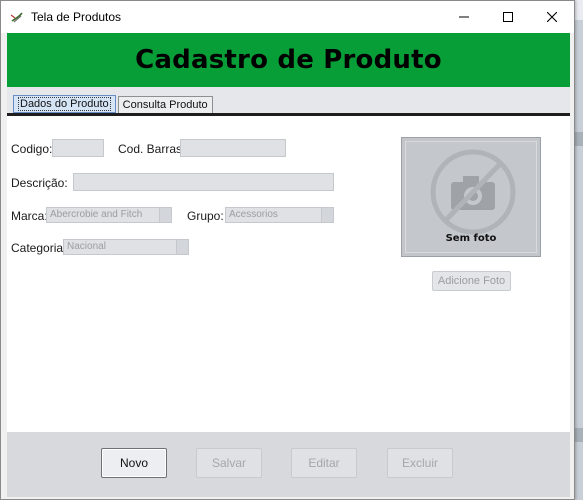 This screenshot has width=583, height=500. I want to click on marca-select: Abercrobie and Fitch, so click(109, 215).